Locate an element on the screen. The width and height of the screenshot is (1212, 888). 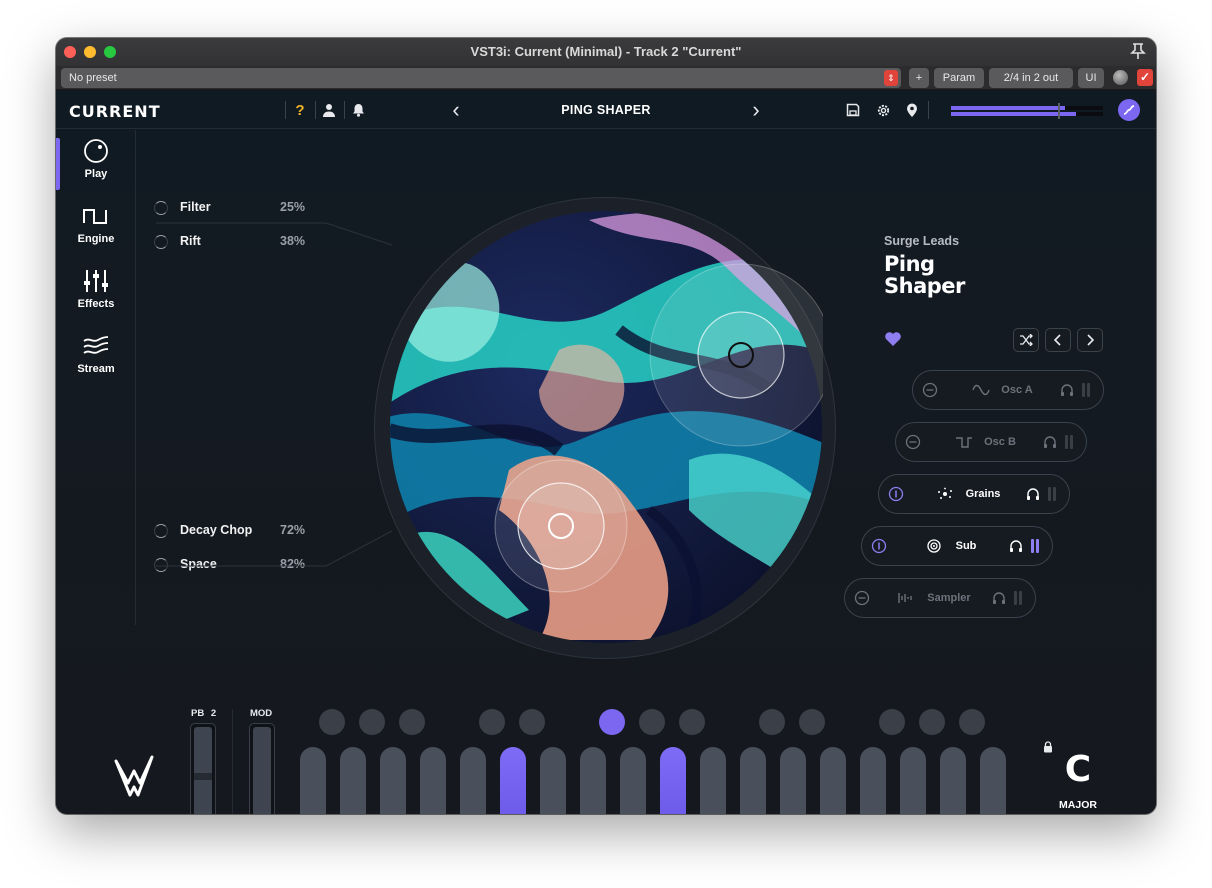
pb-range: 2 is located at coordinates (213, 713).